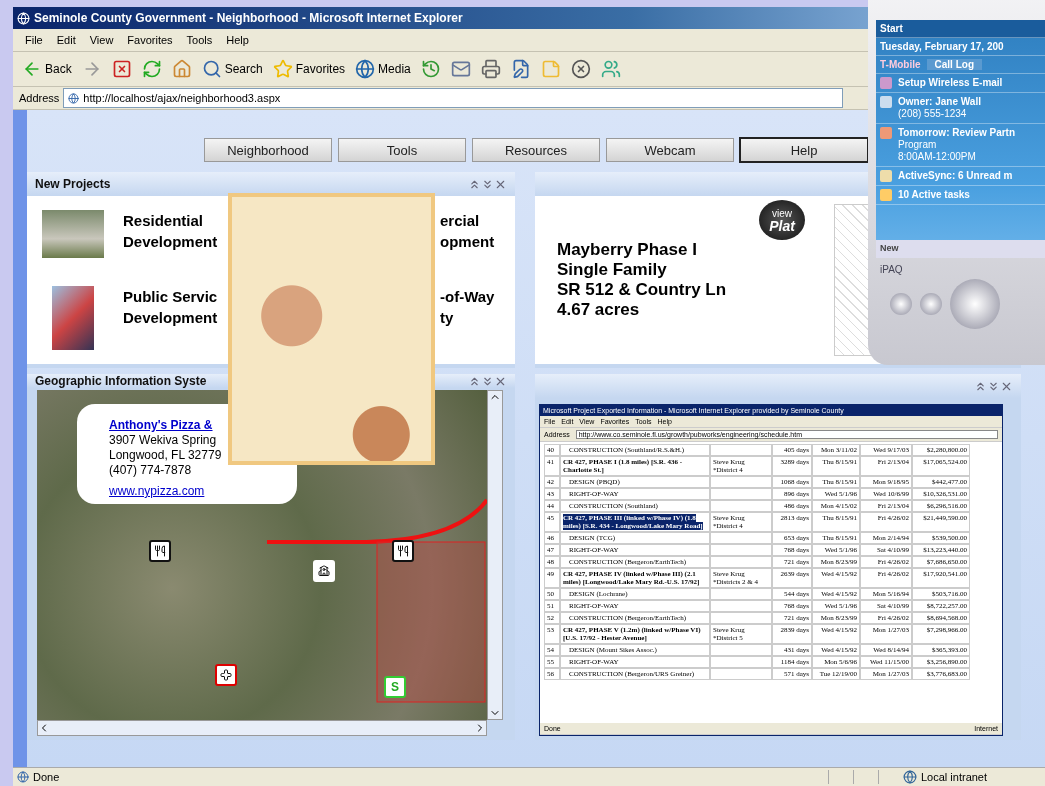 This screenshot has width=1045, height=786. I want to click on home-icon, so click(181, 69).